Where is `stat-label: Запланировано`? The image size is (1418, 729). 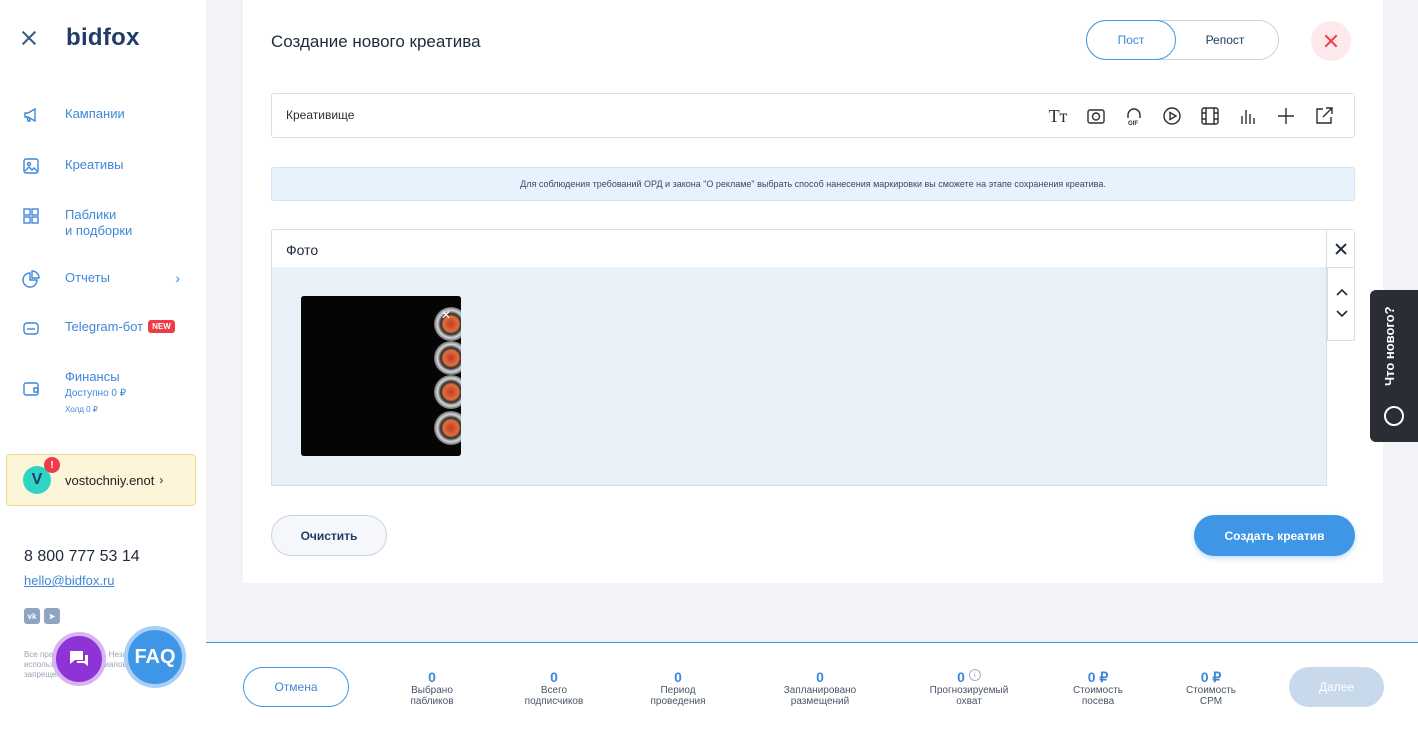
stat-label: Запланировано is located at coordinates (820, 690).